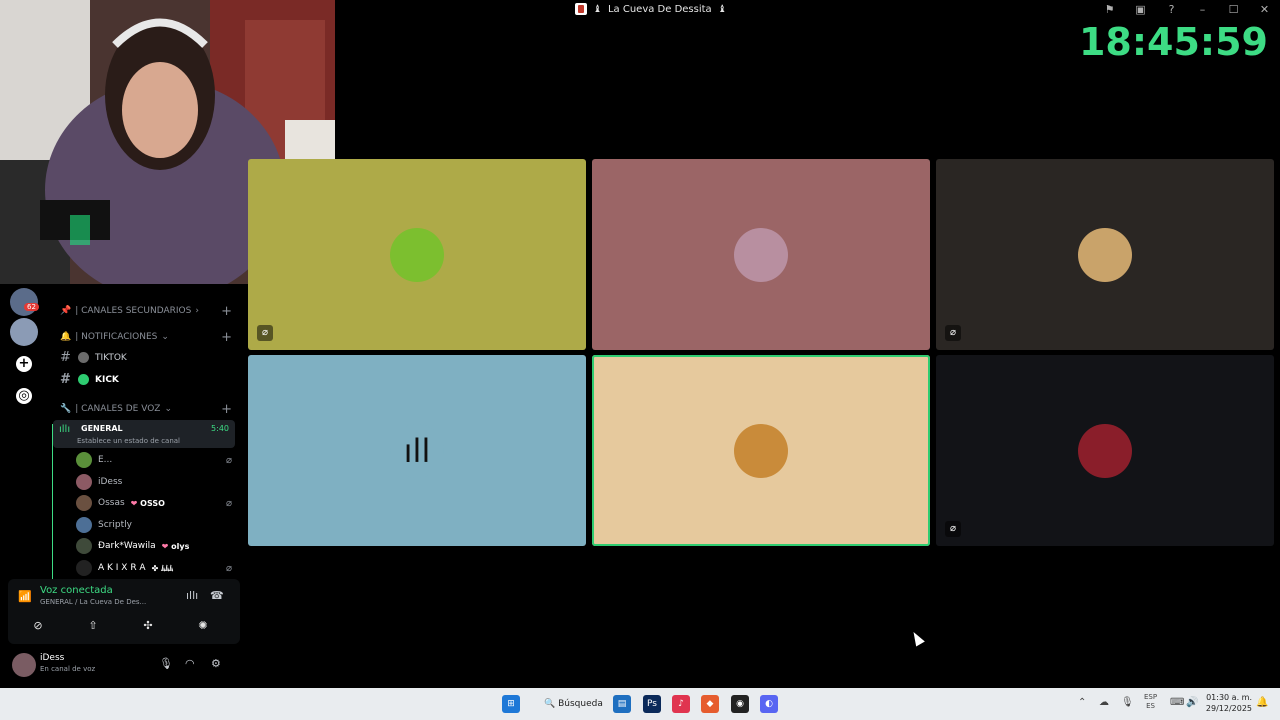  What do you see at coordinates (1264, 10) in the screenshot?
I see `close-icon: ✕` at bounding box center [1264, 10].